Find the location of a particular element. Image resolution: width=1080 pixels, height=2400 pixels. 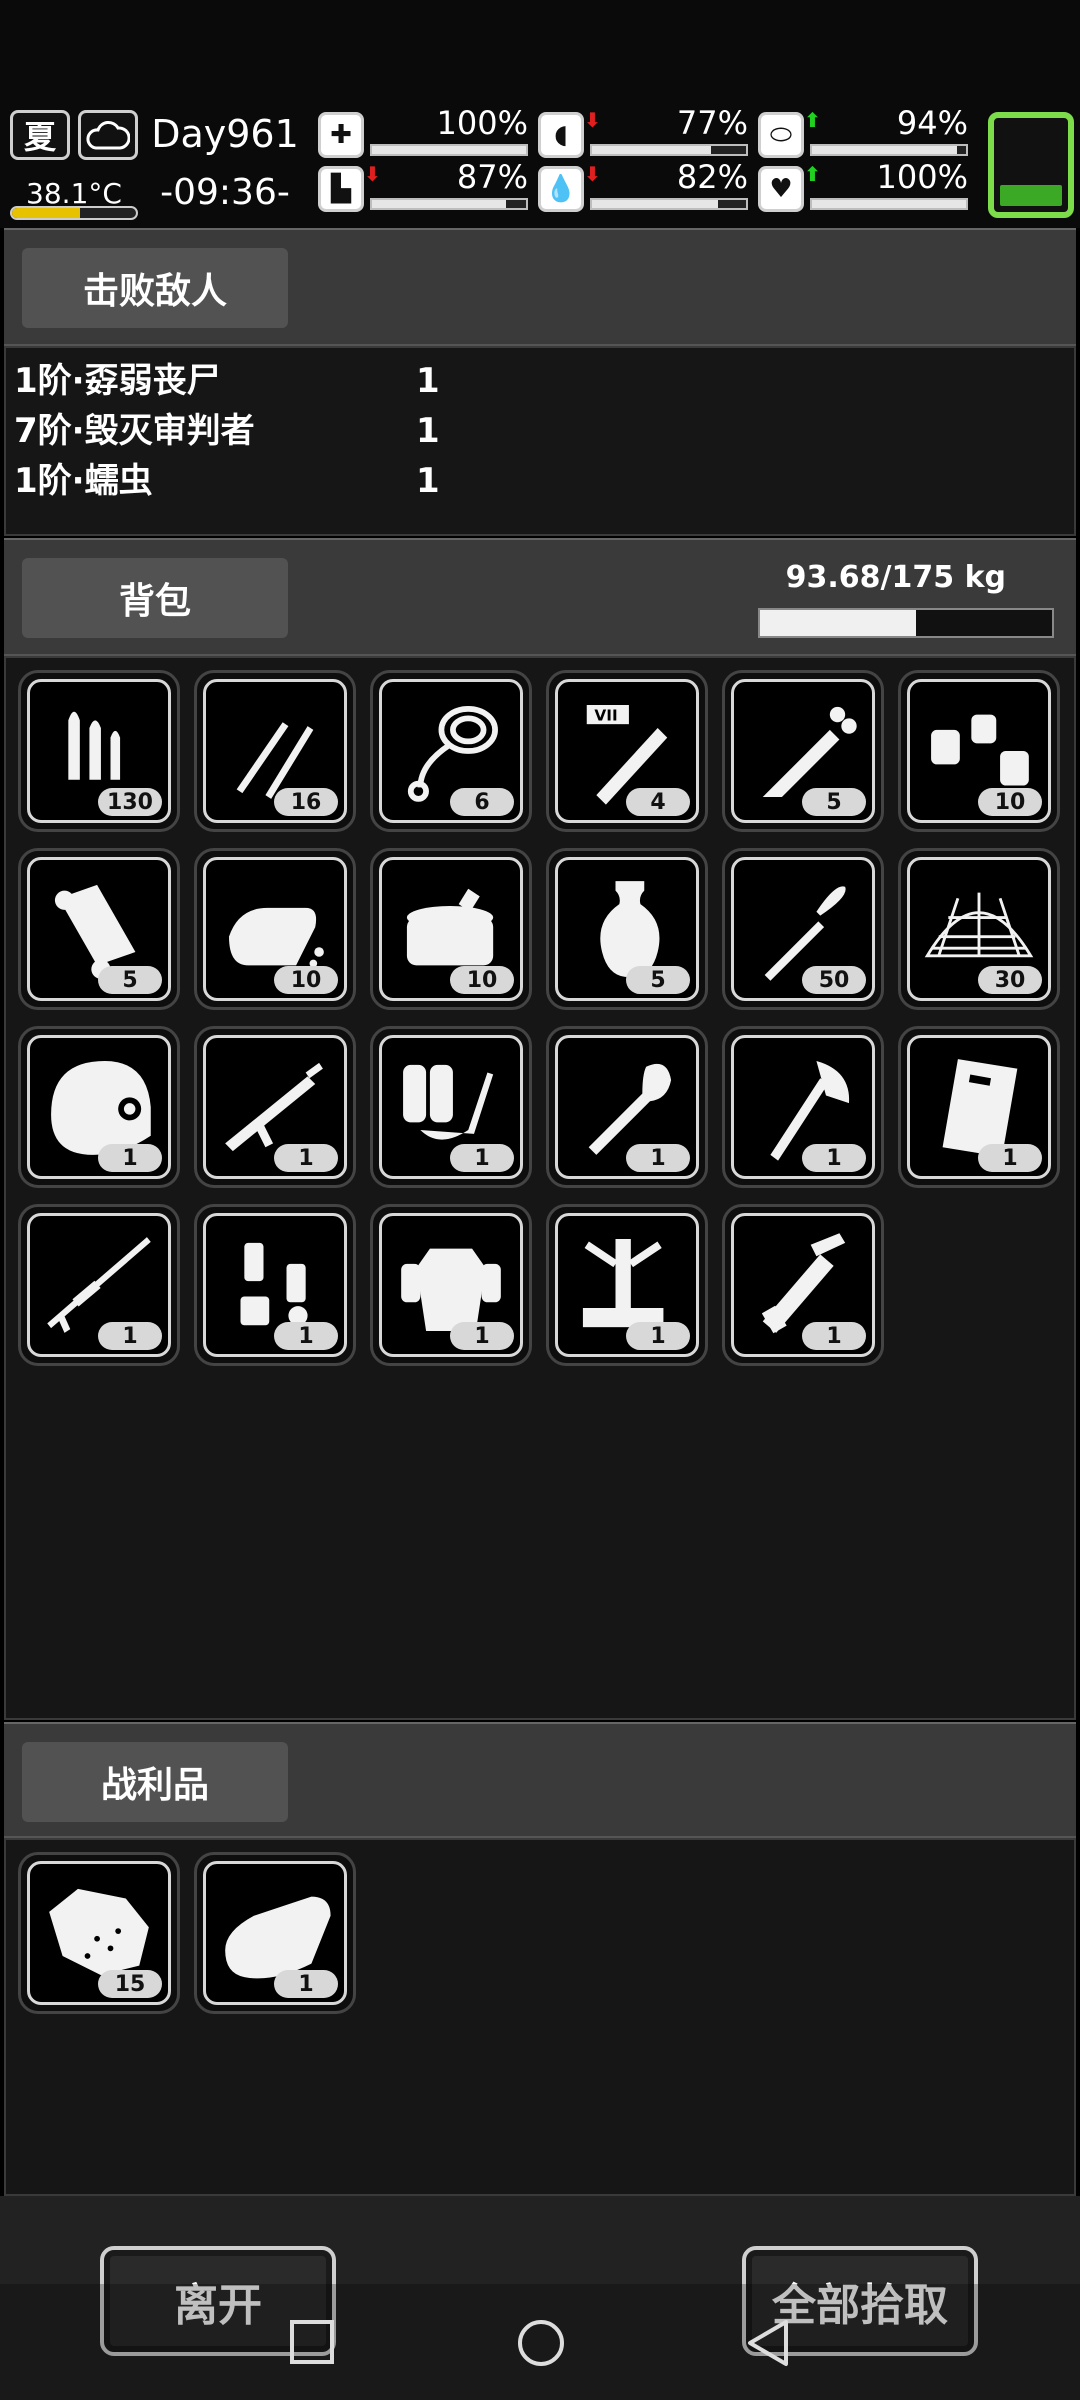

inventory-slot: 30 is located at coordinates (979, 929).